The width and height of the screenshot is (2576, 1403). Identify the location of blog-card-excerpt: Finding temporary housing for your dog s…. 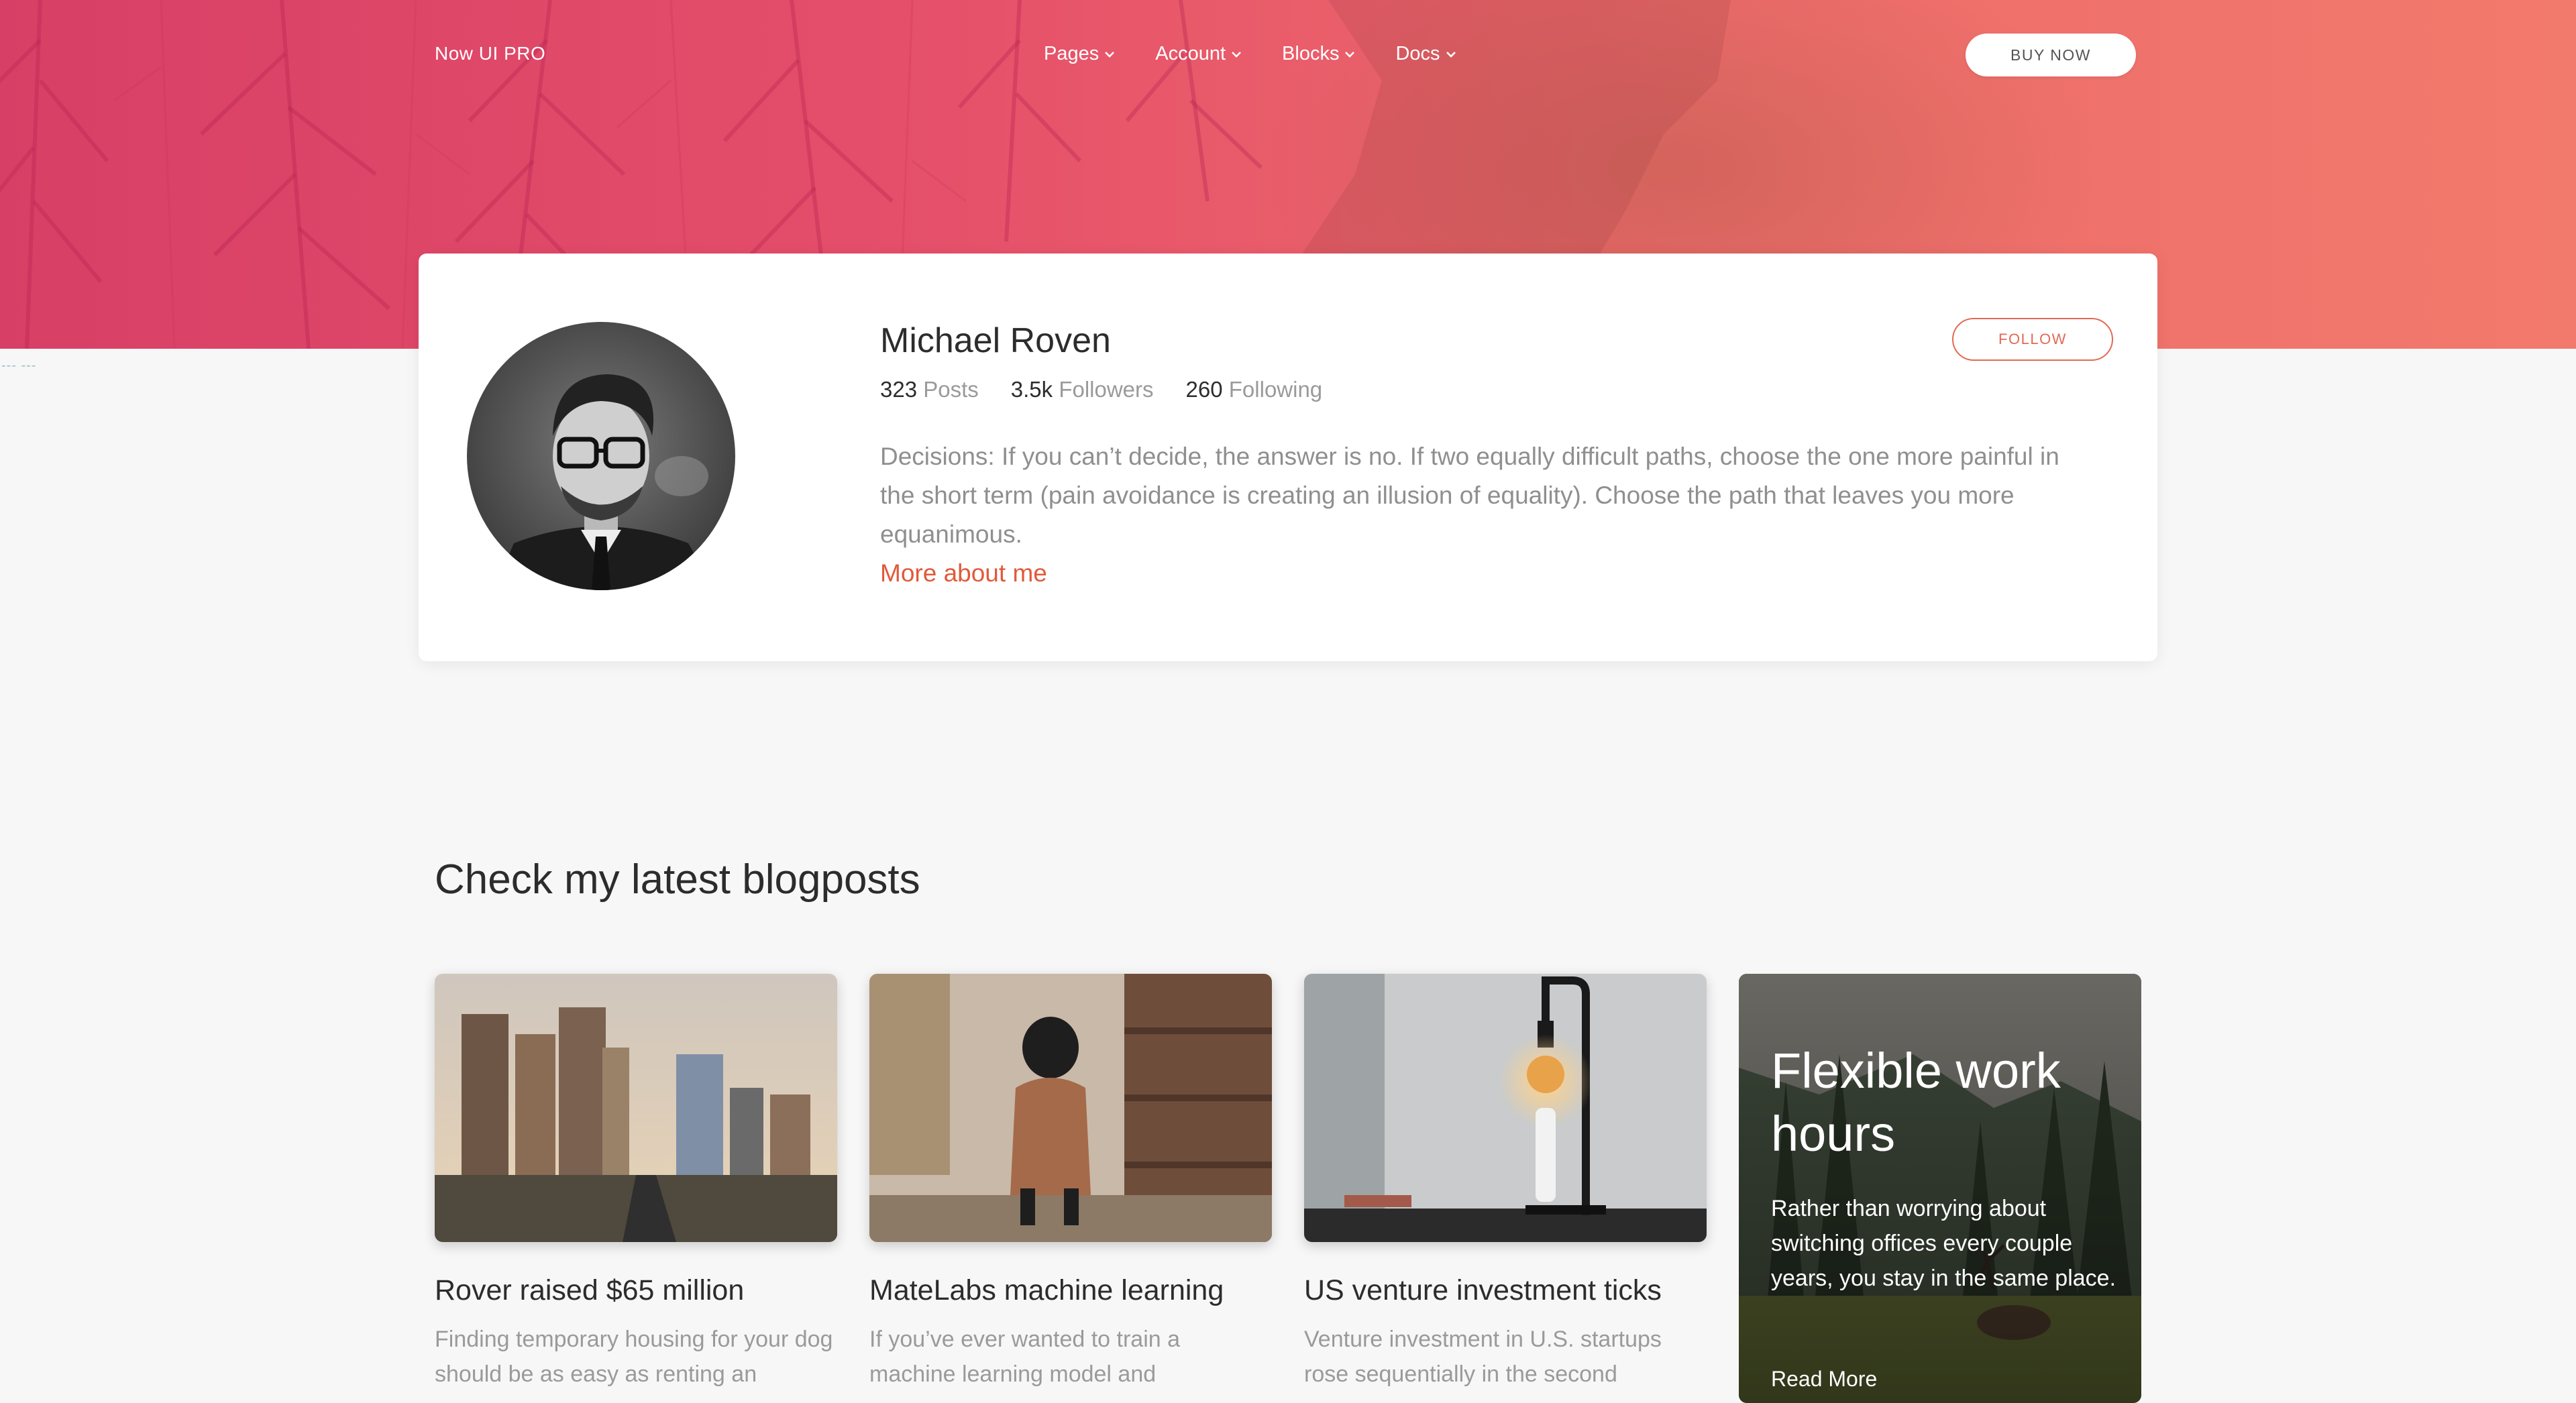
(634, 1357).